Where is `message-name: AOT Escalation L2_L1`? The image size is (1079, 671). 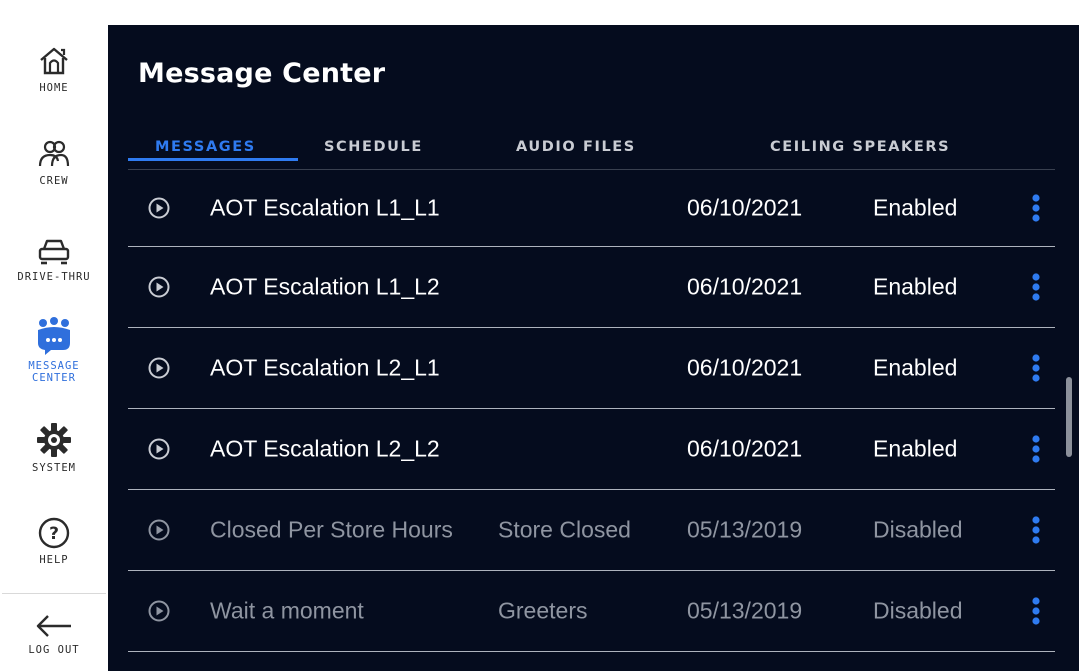
message-name: AOT Escalation L2_L1 is located at coordinates (325, 367).